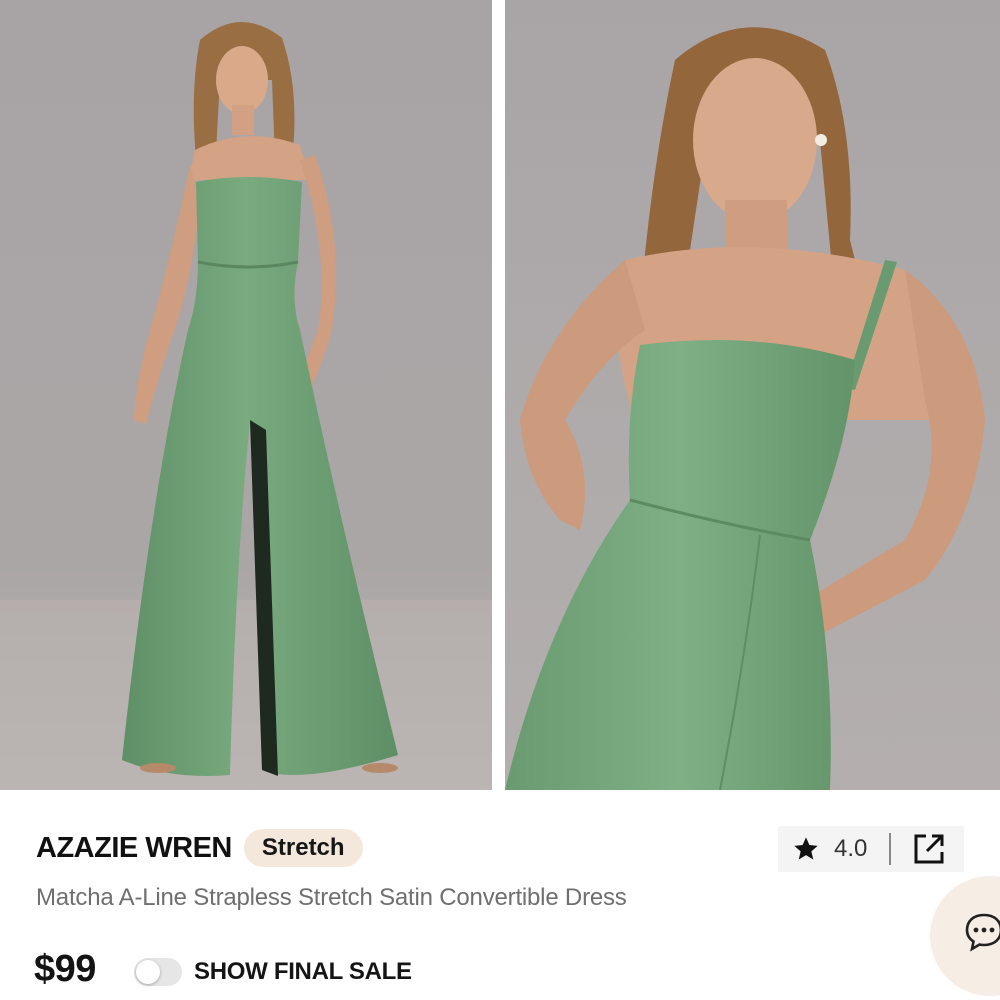 The image size is (1000, 1000). Describe the element at coordinates (890, 849) in the screenshot. I see `divider` at that location.